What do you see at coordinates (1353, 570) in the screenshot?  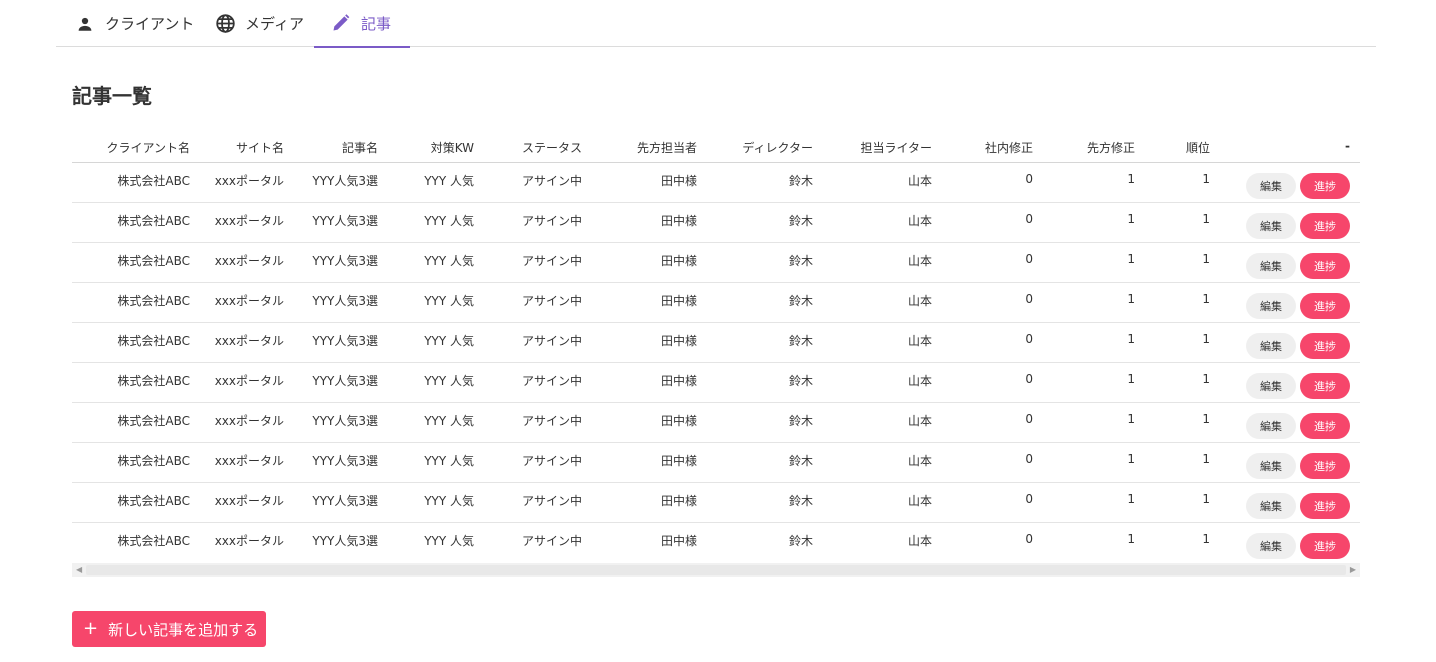 I see `scroll-right-icon: ▶` at bounding box center [1353, 570].